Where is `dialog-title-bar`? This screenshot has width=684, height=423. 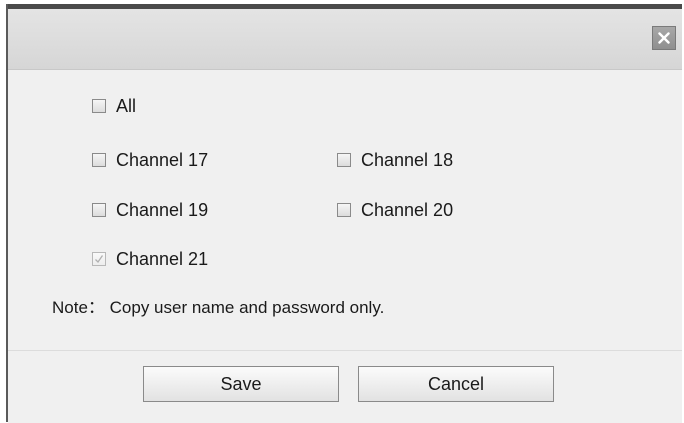
dialog-title-bar is located at coordinates (345, 39).